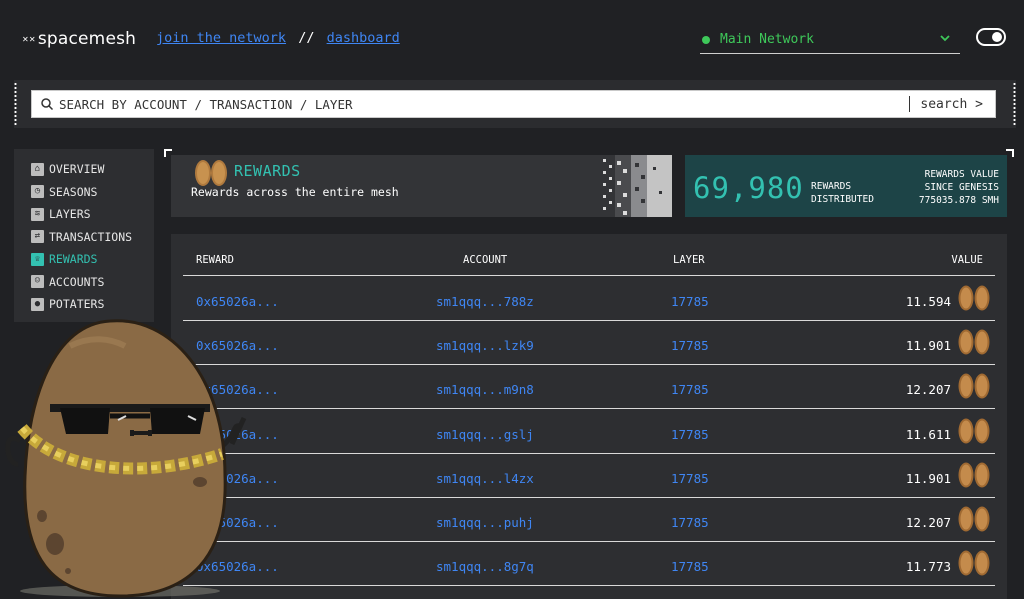 The width and height of the screenshot is (1024, 599). What do you see at coordinates (706, 39) in the screenshot?
I see `network-status-dot` at bounding box center [706, 39].